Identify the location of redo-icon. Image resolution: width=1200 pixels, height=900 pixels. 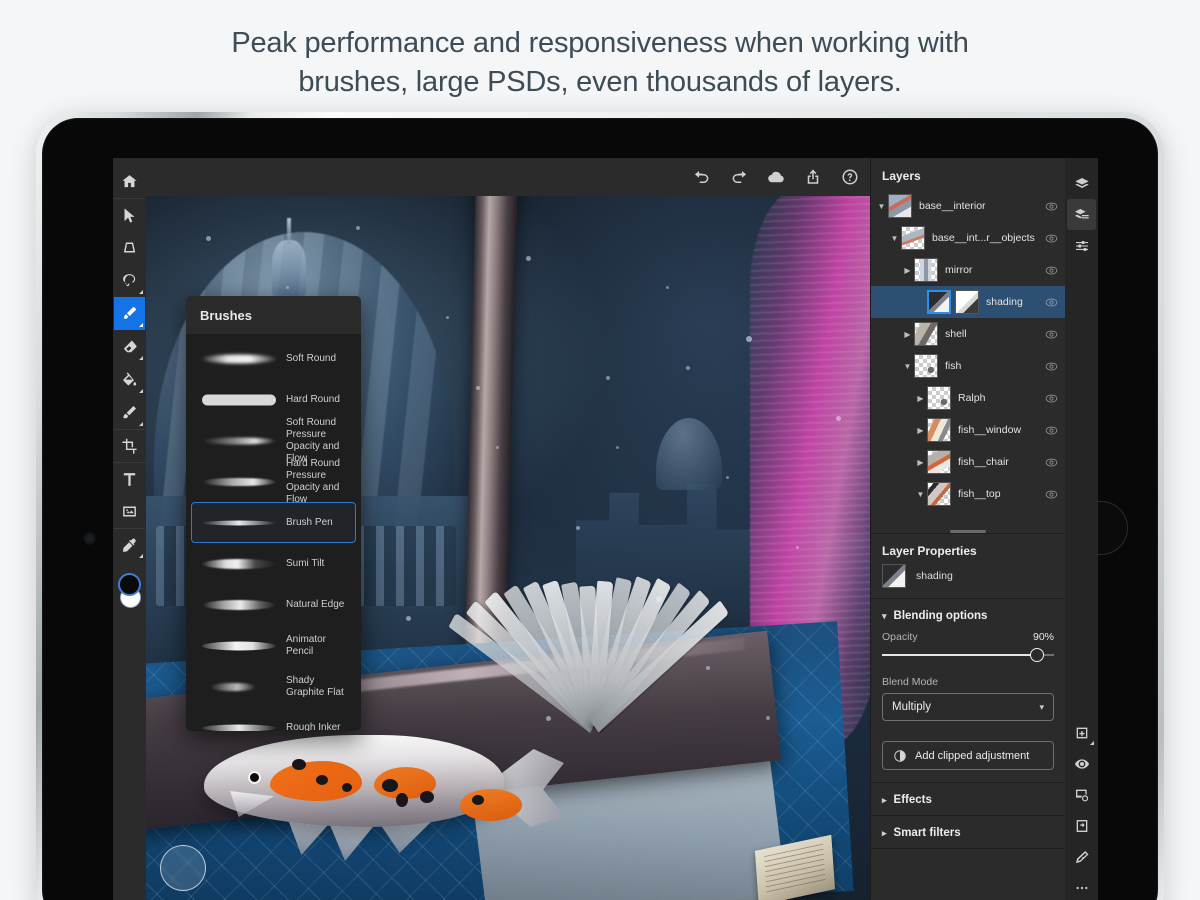
(739, 177).